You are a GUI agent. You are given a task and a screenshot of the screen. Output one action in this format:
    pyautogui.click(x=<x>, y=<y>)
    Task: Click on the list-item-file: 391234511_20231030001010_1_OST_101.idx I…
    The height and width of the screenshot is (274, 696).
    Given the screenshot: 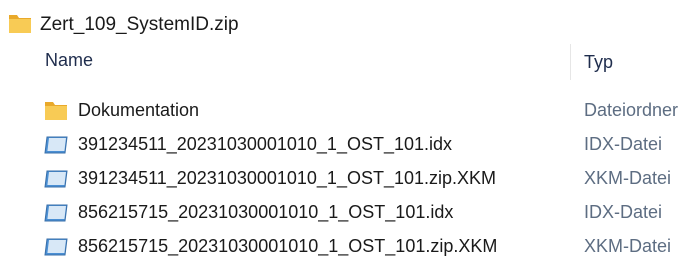 What is the action you would take?
    pyautogui.click(x=348, y=145)
    